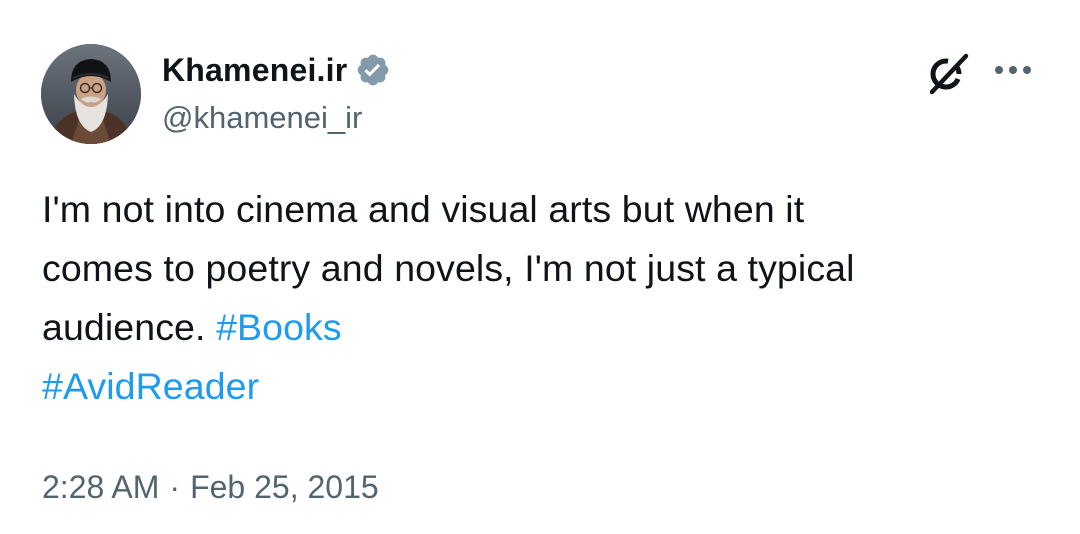  I want to click on user-handle: @khamenei_ir, so click(262, 118).